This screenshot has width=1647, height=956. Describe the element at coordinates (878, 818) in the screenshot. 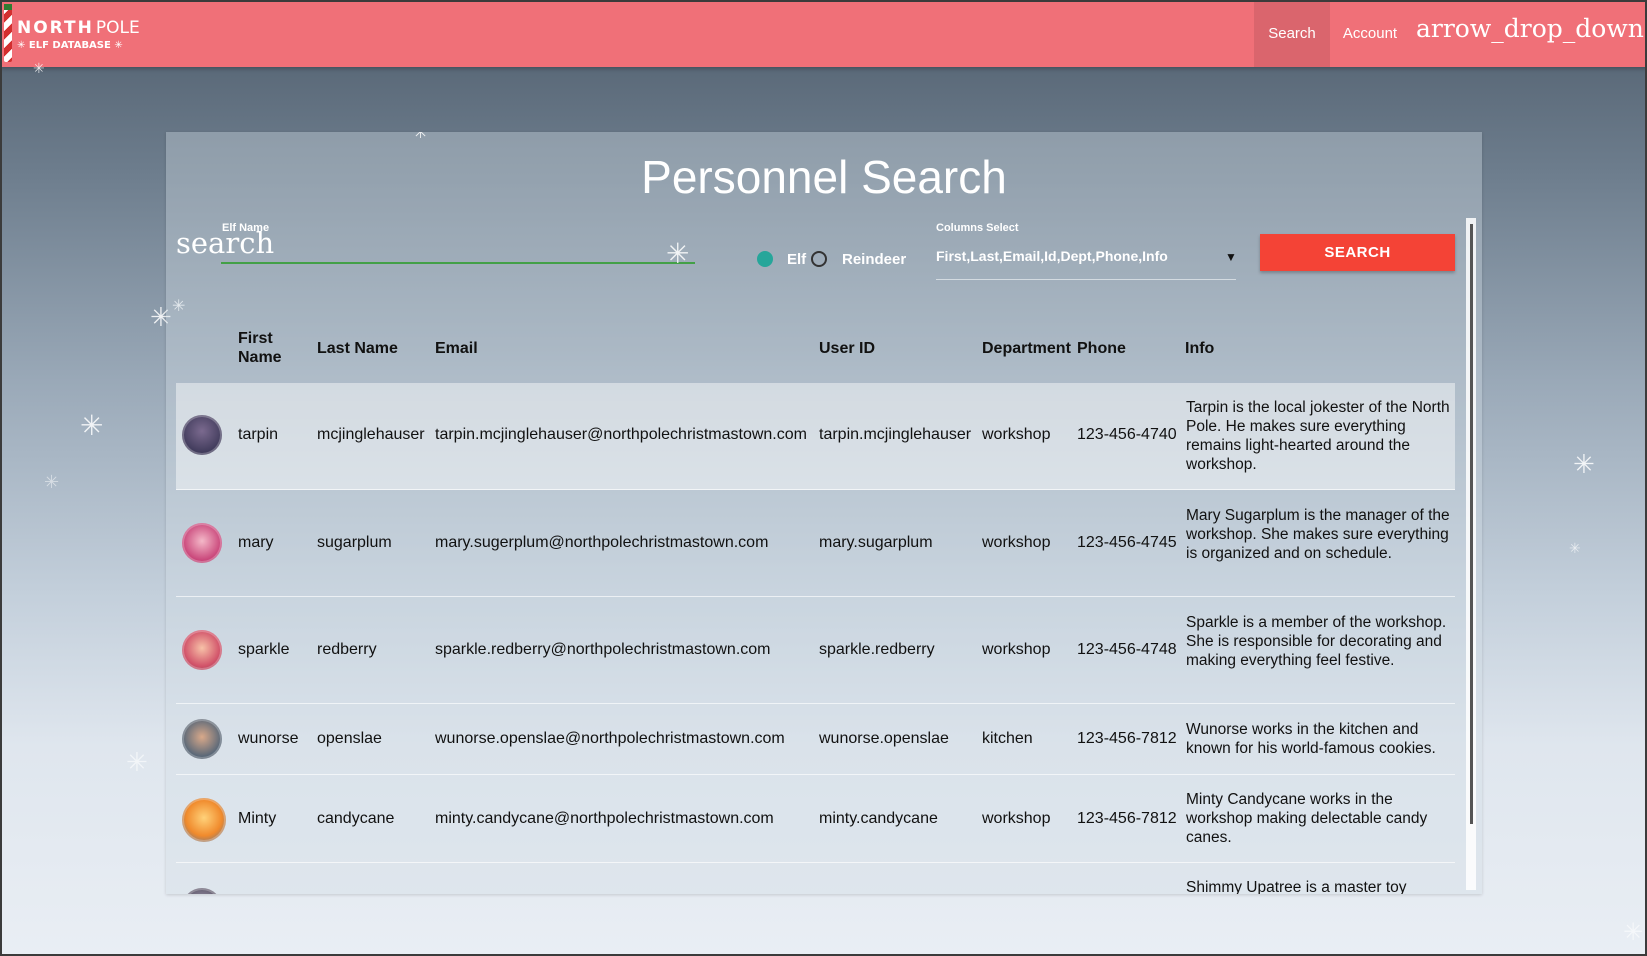

I see `cell-user-id: minty.candycane` at that location.